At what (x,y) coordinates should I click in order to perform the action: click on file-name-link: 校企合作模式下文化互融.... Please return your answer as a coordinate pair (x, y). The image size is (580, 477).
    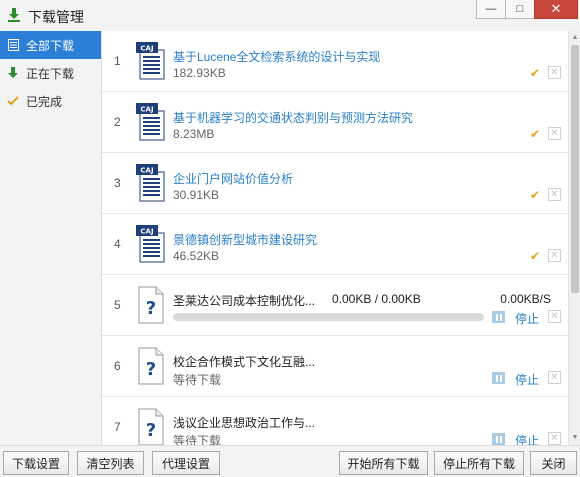
    Looking at the image, I should click on (244, 361).